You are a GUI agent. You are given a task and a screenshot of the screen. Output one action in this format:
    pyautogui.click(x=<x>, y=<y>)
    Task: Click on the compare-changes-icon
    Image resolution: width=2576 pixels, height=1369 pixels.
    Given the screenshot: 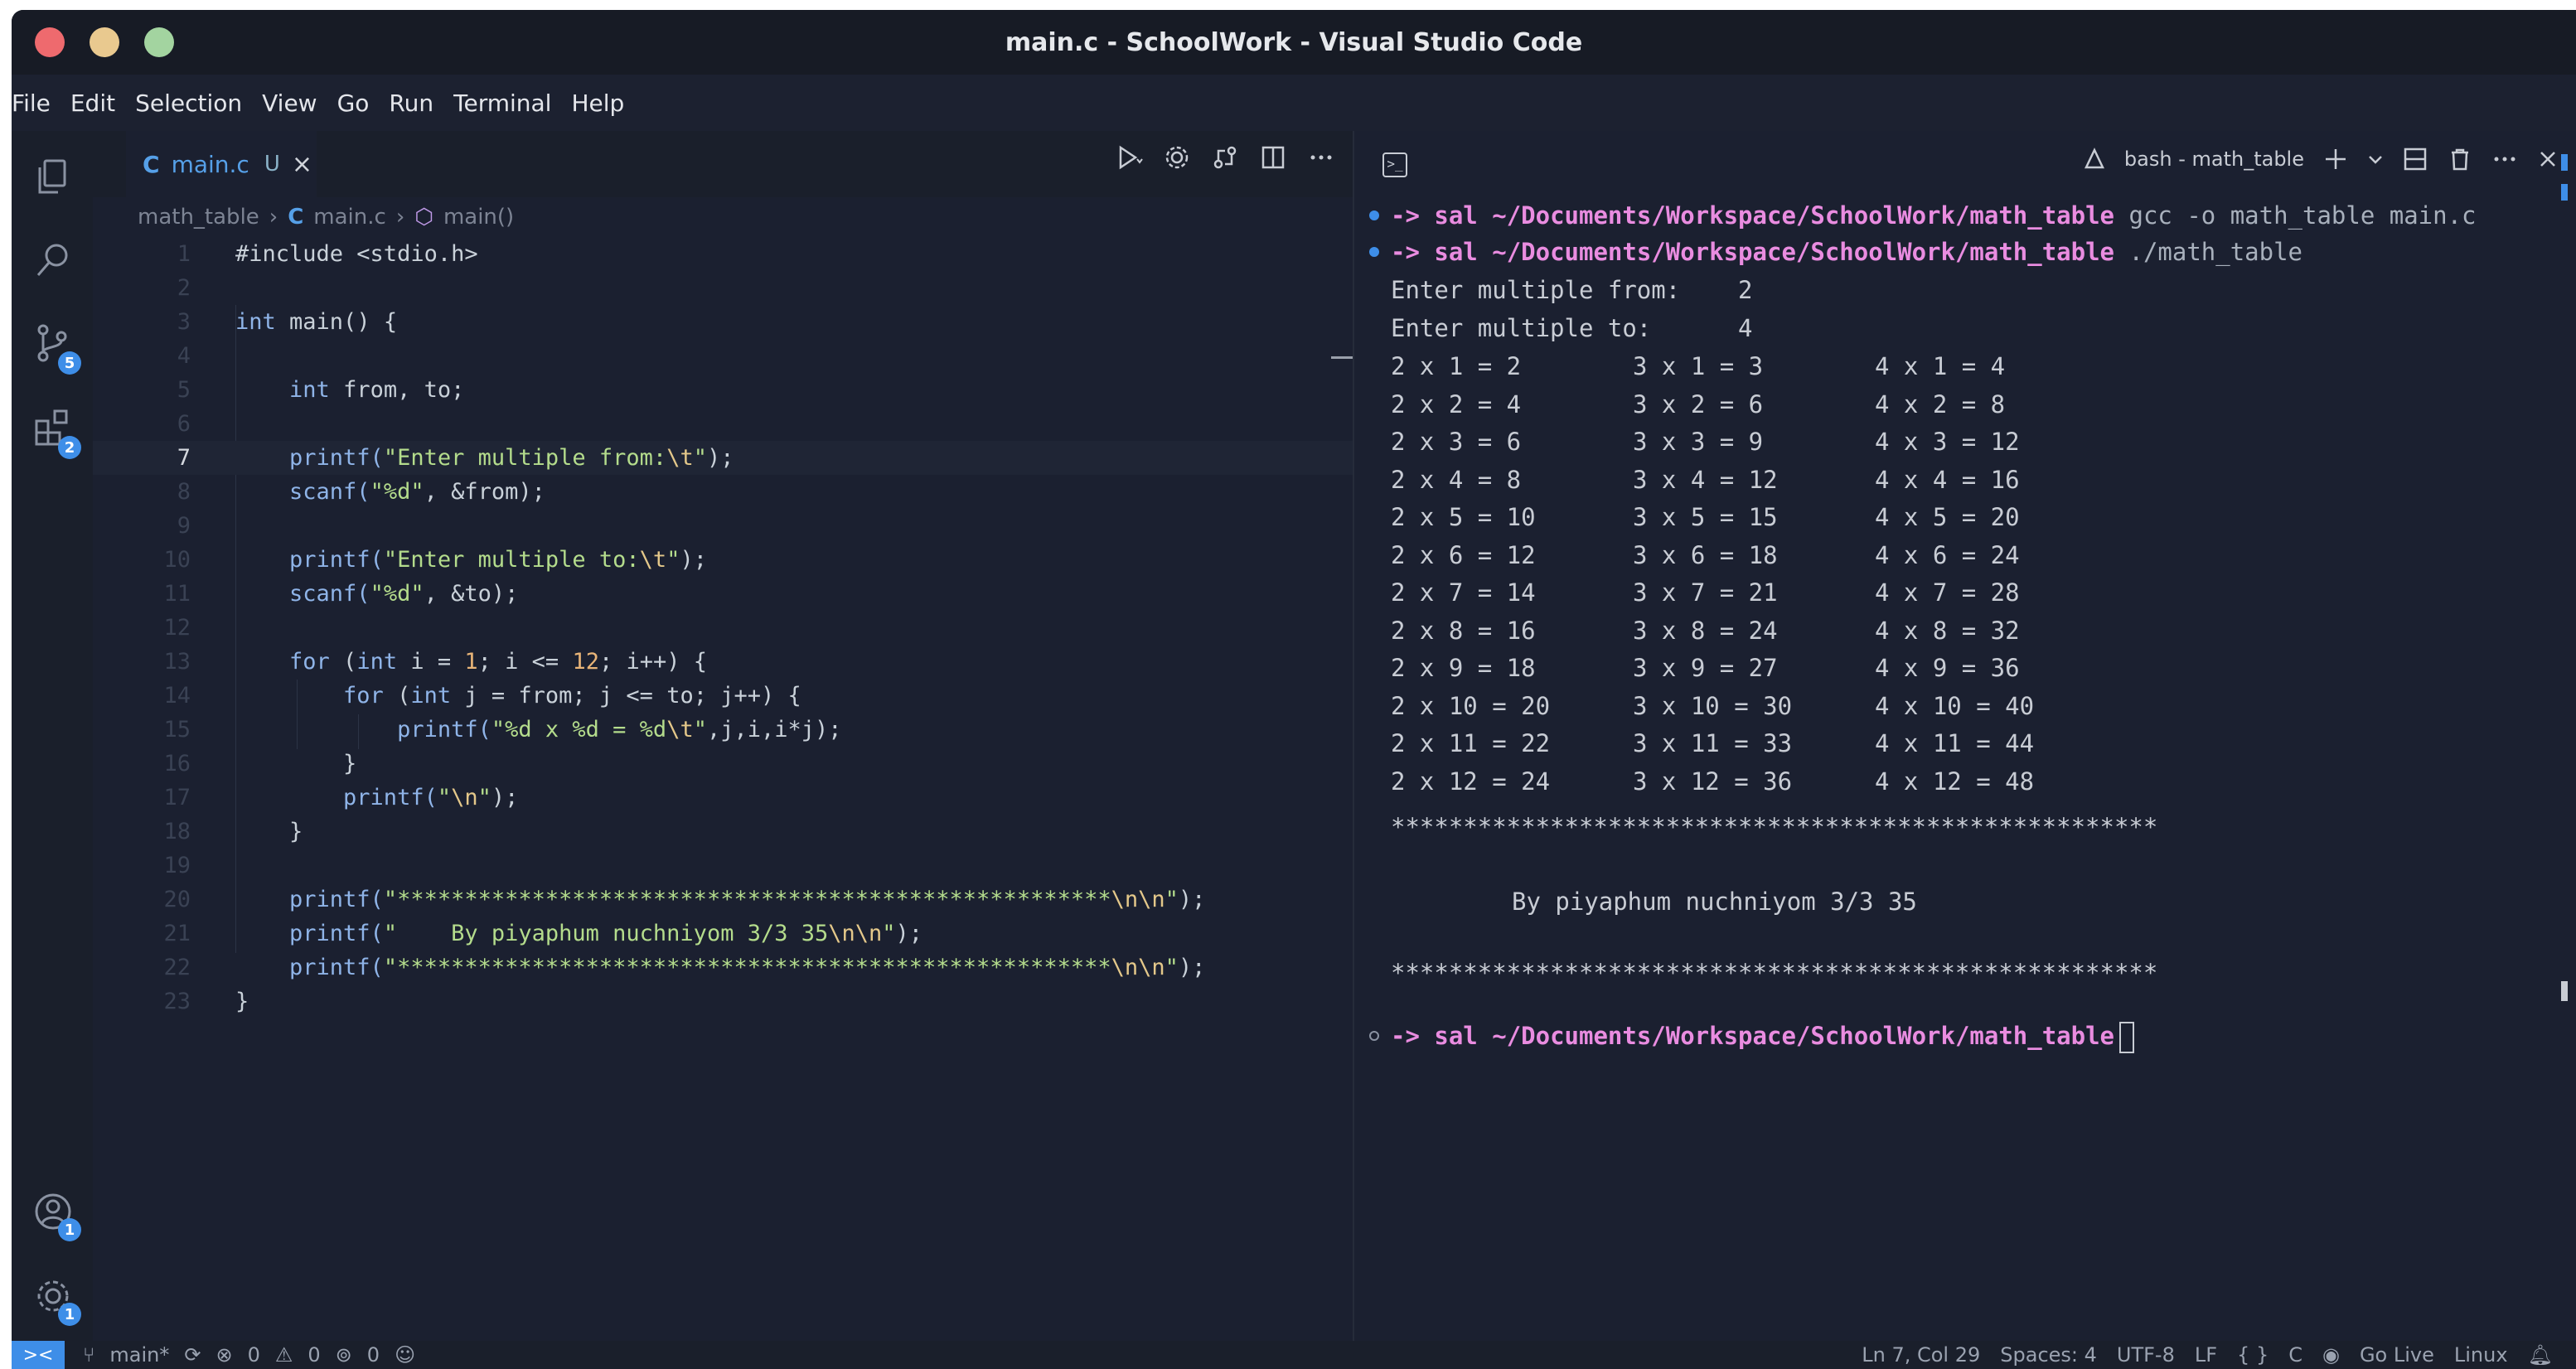 What is the action you would take?
    pyautogui.click(x=1225, y=157)
    